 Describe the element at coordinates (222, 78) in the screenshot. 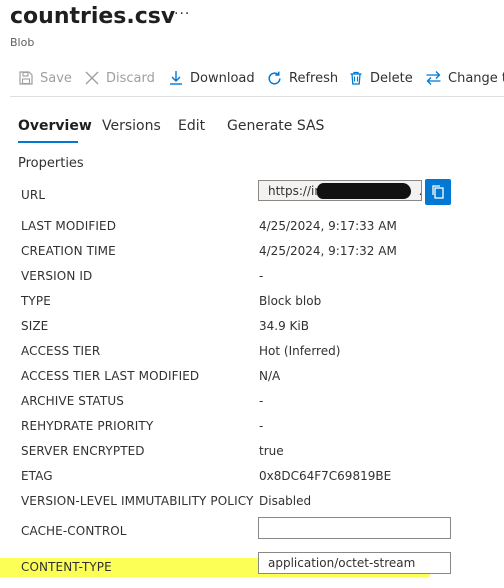

I see `download-button-label: Download` at that location.